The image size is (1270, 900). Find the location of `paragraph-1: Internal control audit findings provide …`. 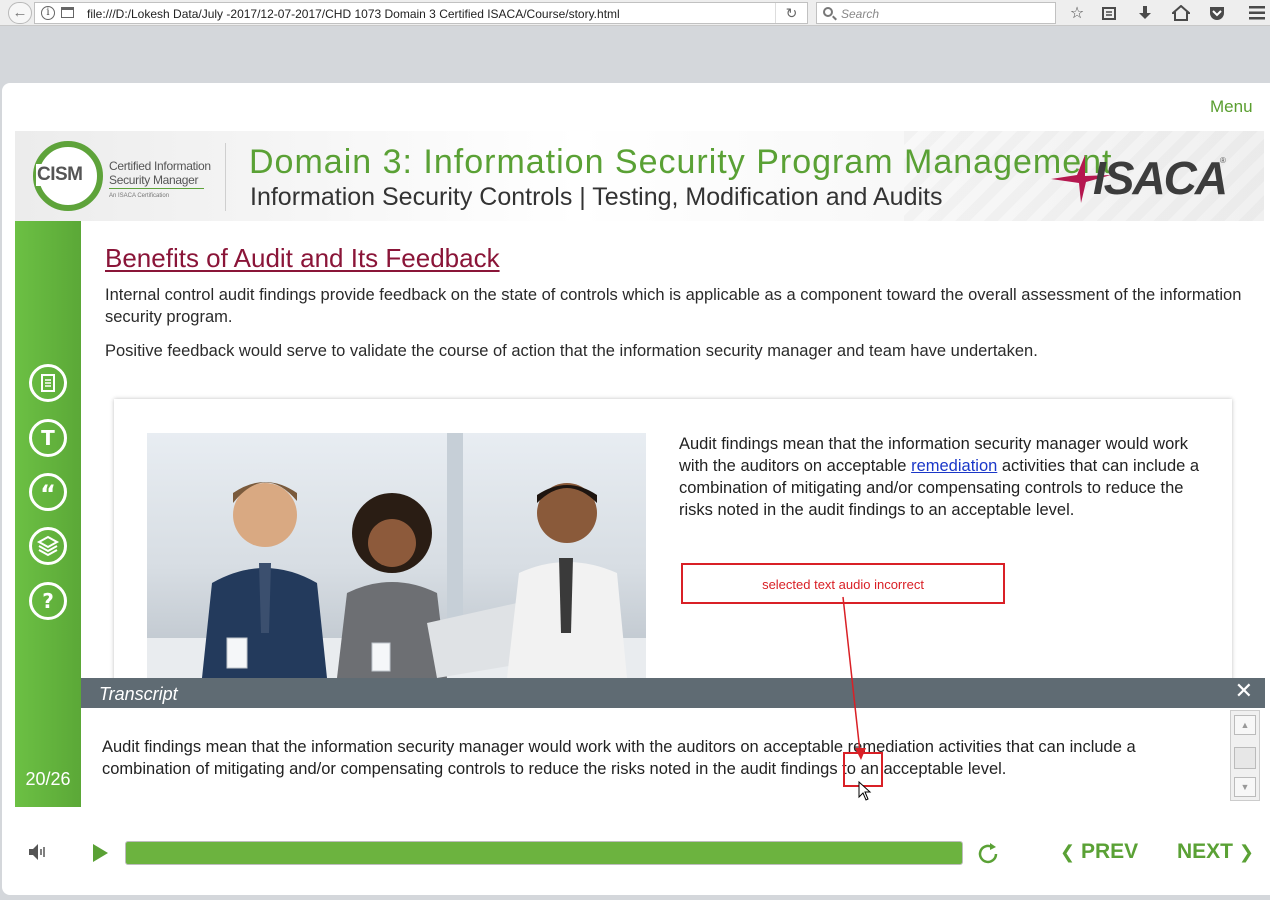

paragraph-1: Internal control audit findings provide … is located at coordinates (673, 306).